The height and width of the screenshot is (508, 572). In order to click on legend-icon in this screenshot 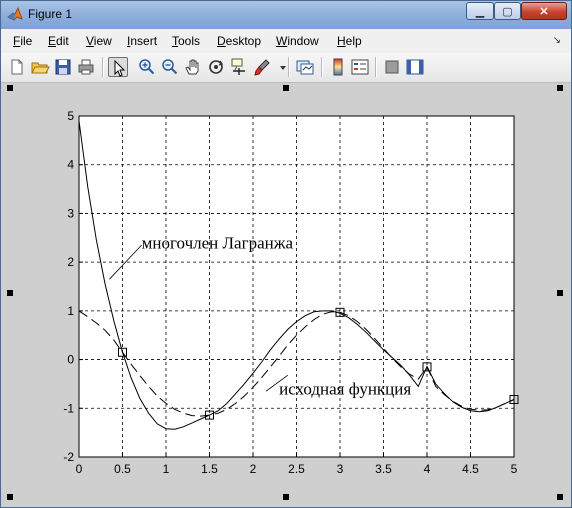, I will do `click(360, 67)`.